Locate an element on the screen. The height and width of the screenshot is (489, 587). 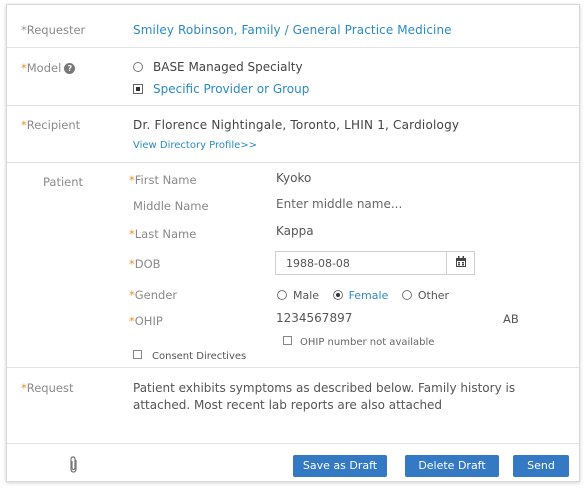
model-option-base: BASE Managed Specialty is located at coordinates (218, 67).